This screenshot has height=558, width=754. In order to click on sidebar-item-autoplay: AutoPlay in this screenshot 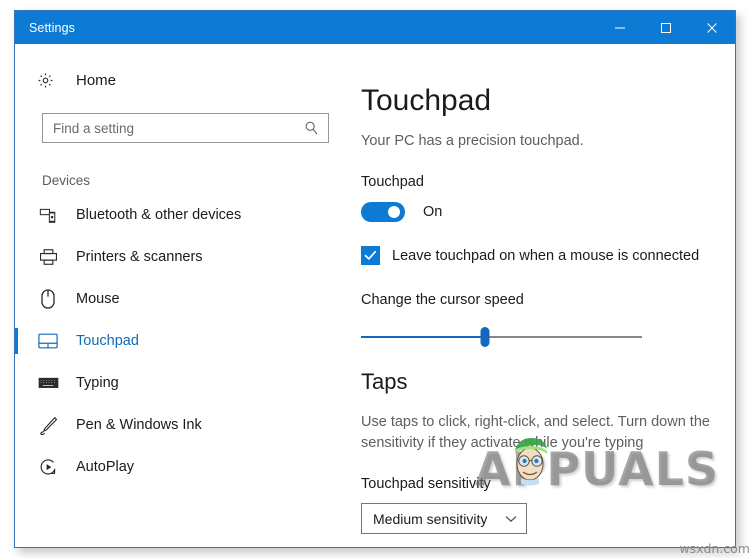, I will do `click(180, 467)`.